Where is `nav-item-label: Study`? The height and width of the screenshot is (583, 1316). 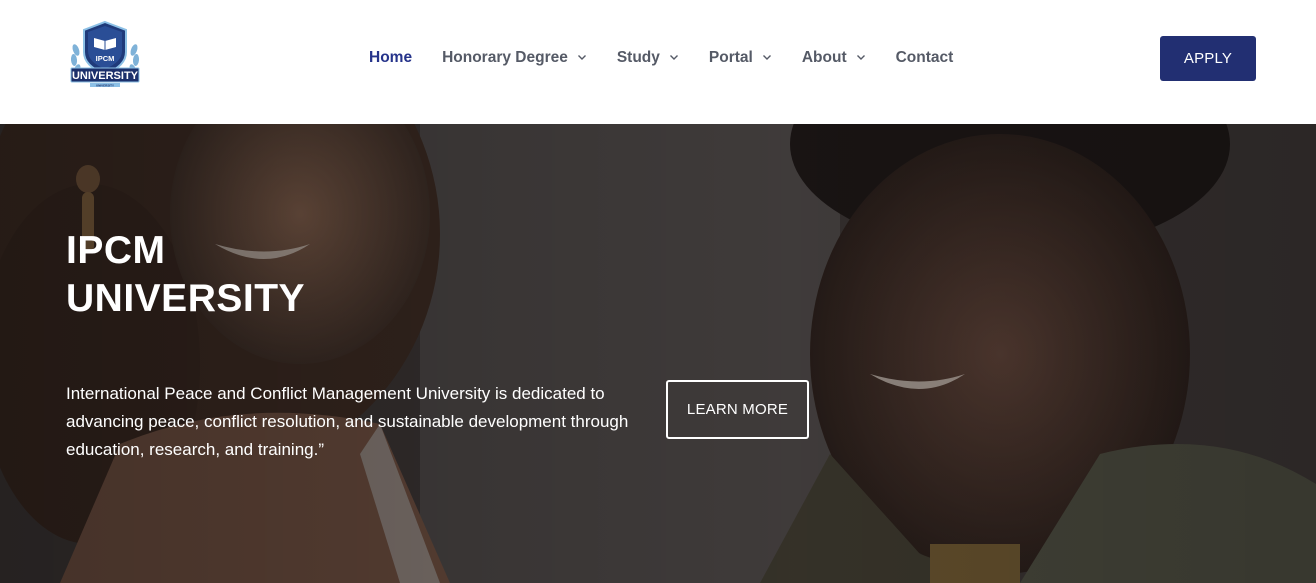 nav-item-label: Study is located at coordinates (638, 57).